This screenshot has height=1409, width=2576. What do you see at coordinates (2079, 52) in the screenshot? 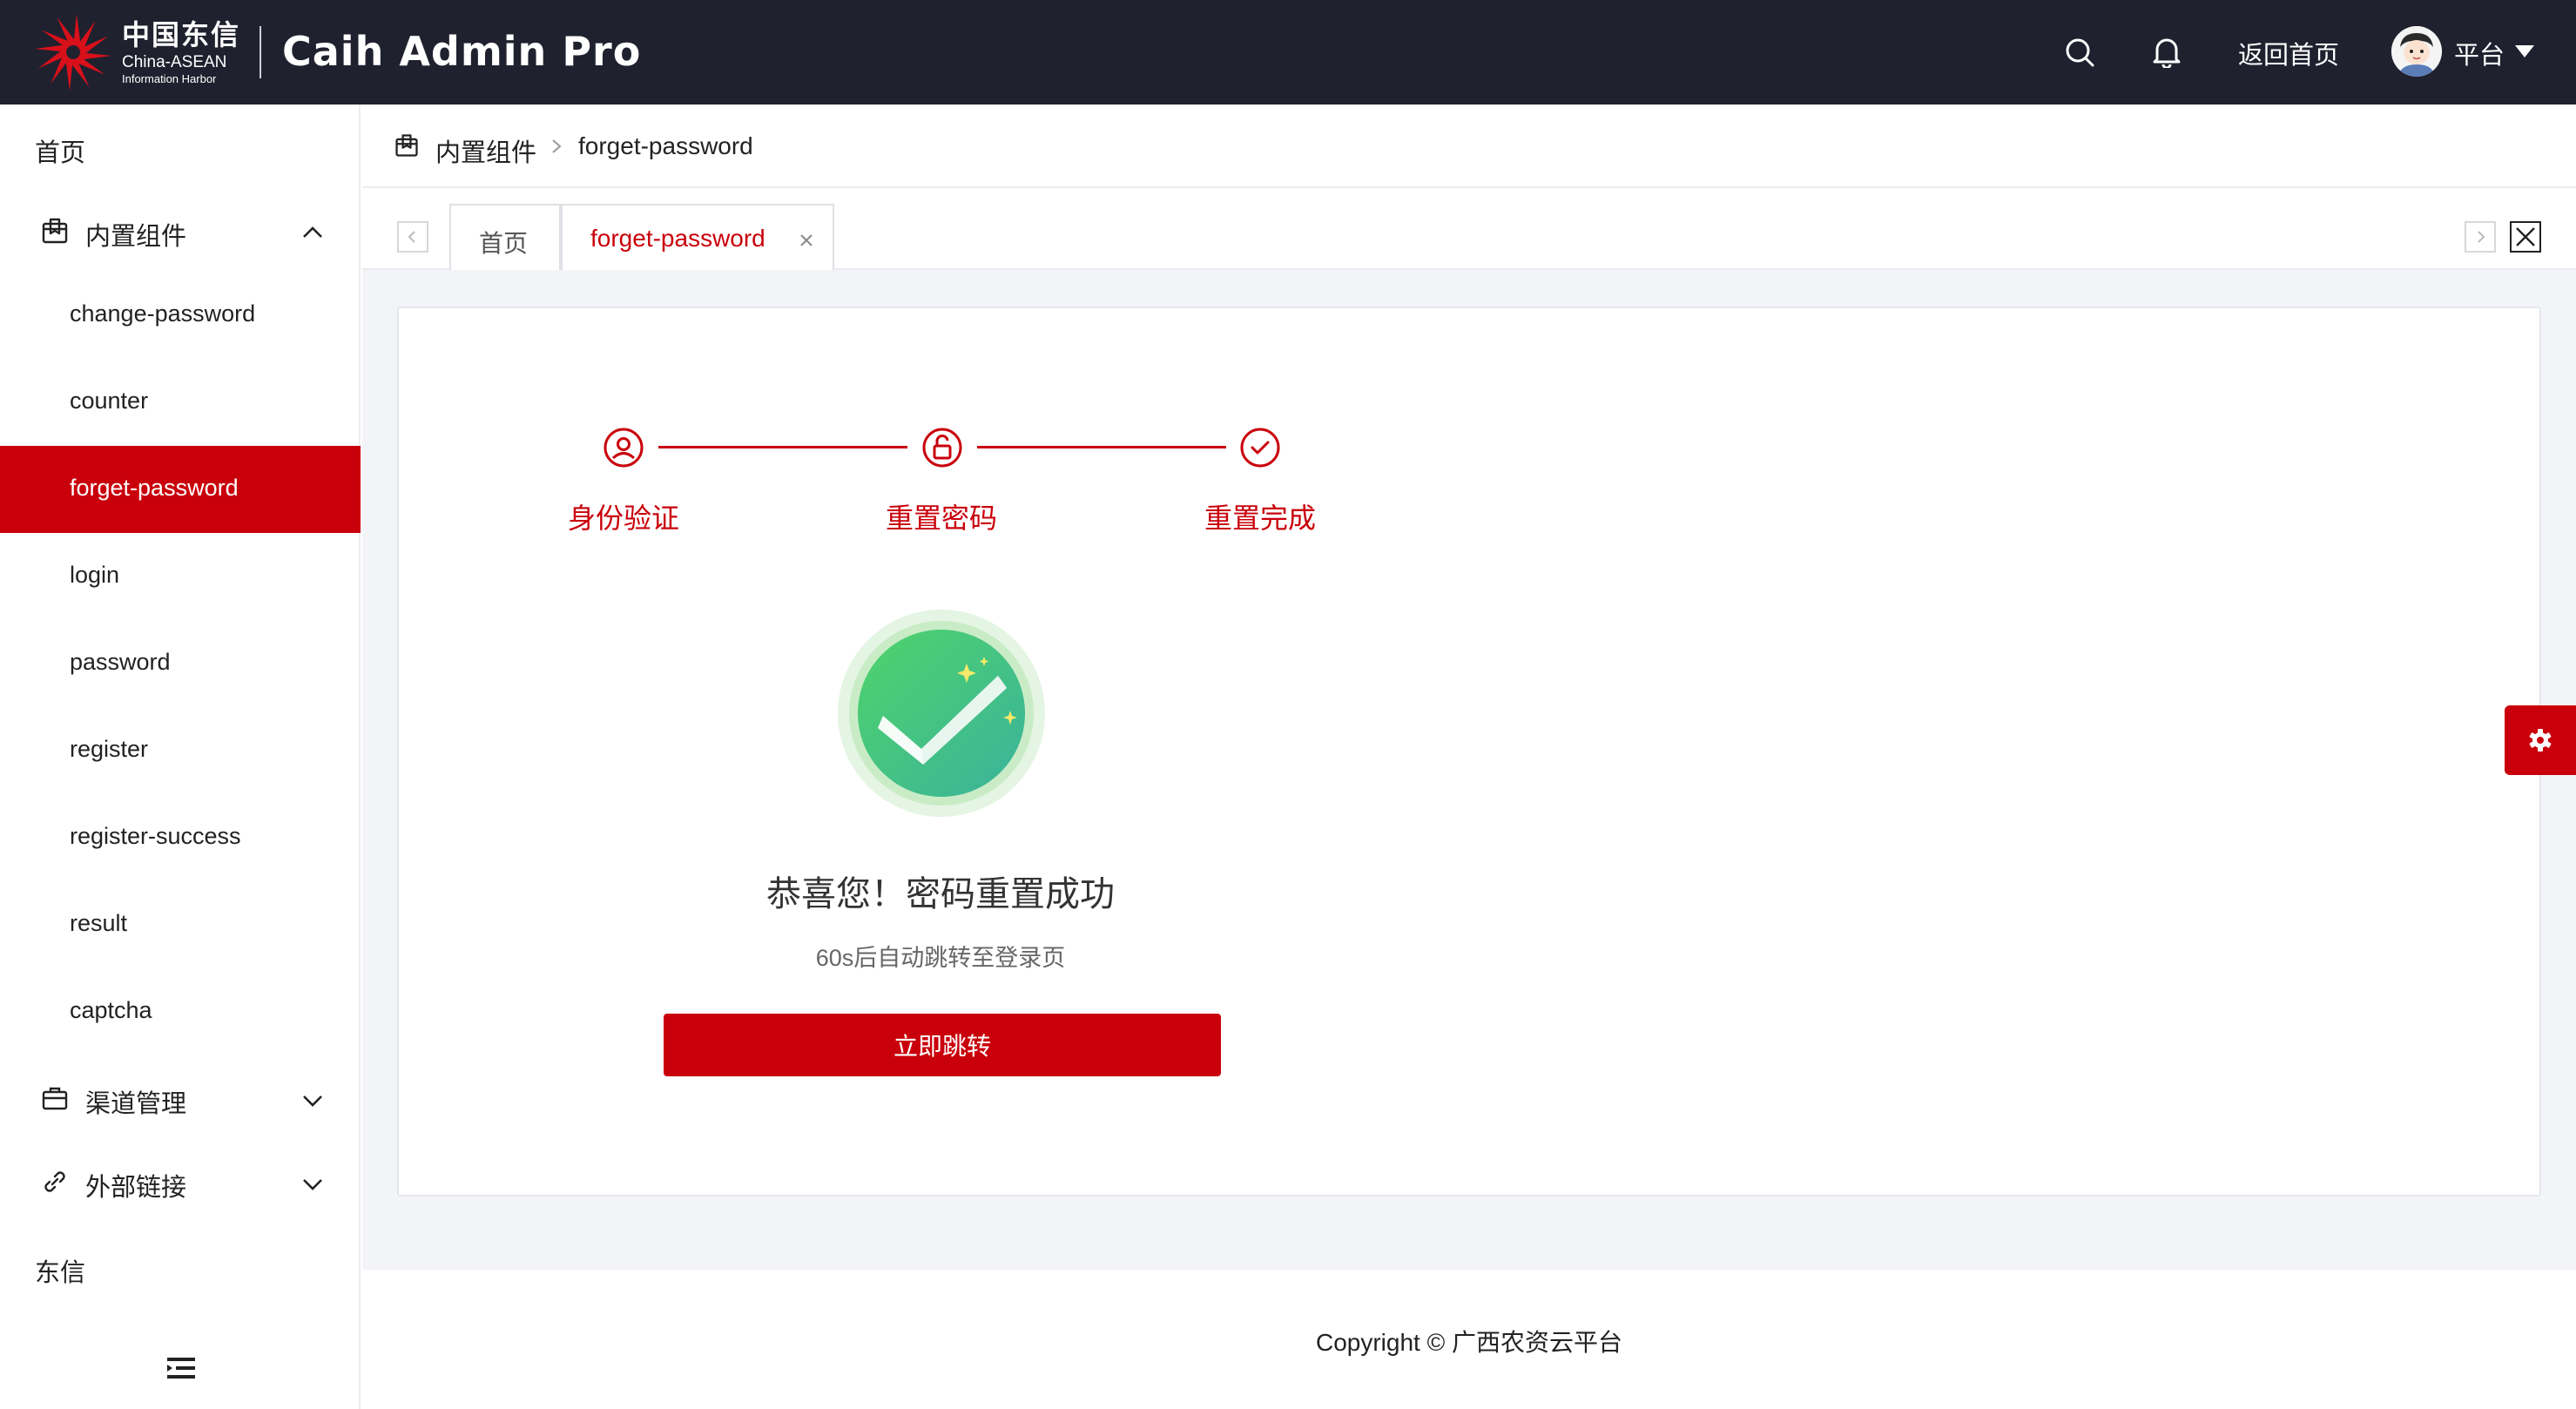
I see `search-icon` at bounding box center [2079, 52].